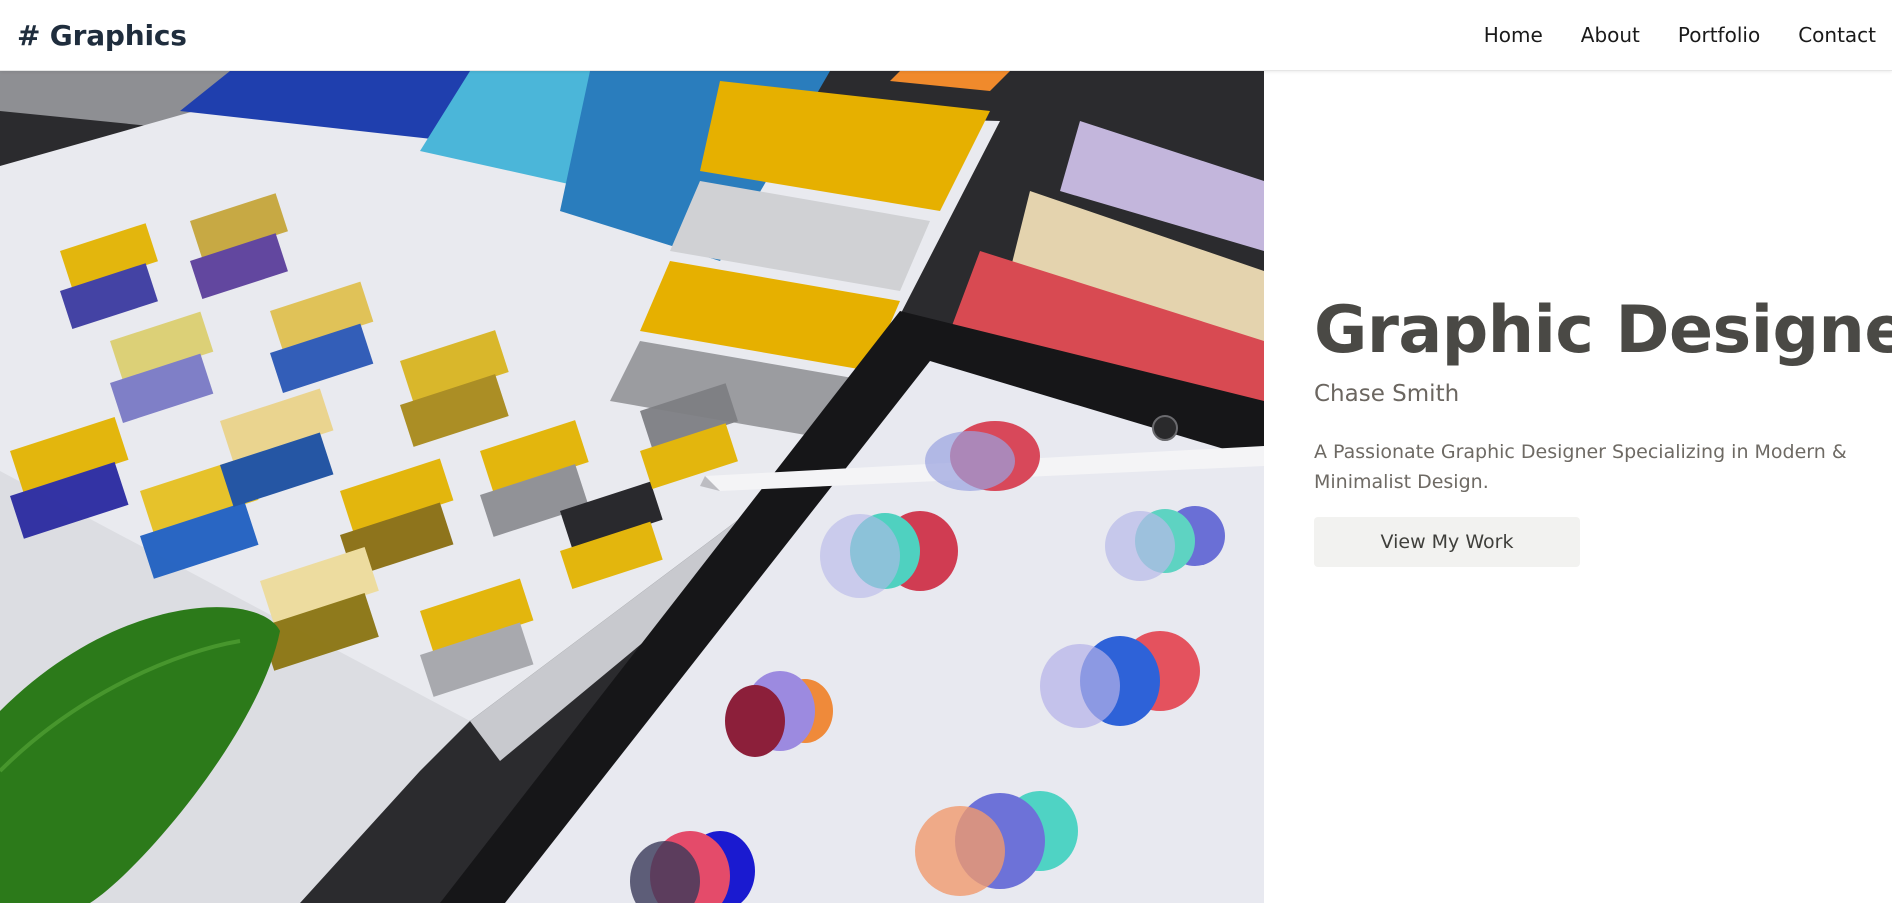 This screenshot has width=1892, height=903. Describe the element at coordinates (1603, 330) in the screenshot. I see `hero-title: Graphic Designer` at that location.